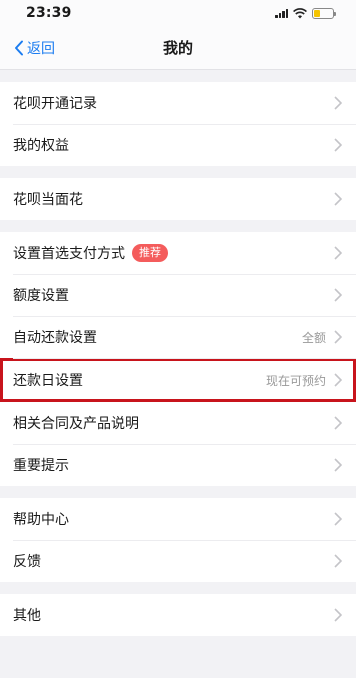 The height and width of the screenshot is (678, 356). I want to click on list-item-label: 自动还款设置, so click(55, 338).